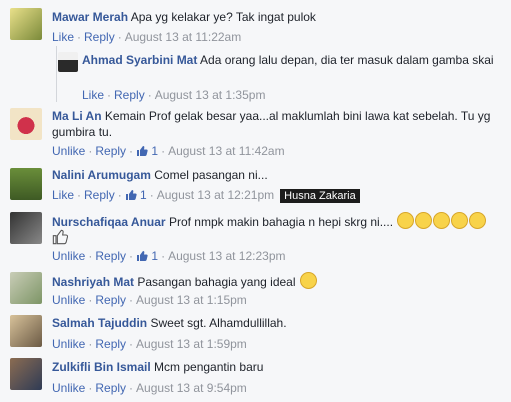 Image resolution: width=511 pixels, height=402 pixels. I want to click on comment-timestamp: August 13 at 12:21pm, so click(215, 195).